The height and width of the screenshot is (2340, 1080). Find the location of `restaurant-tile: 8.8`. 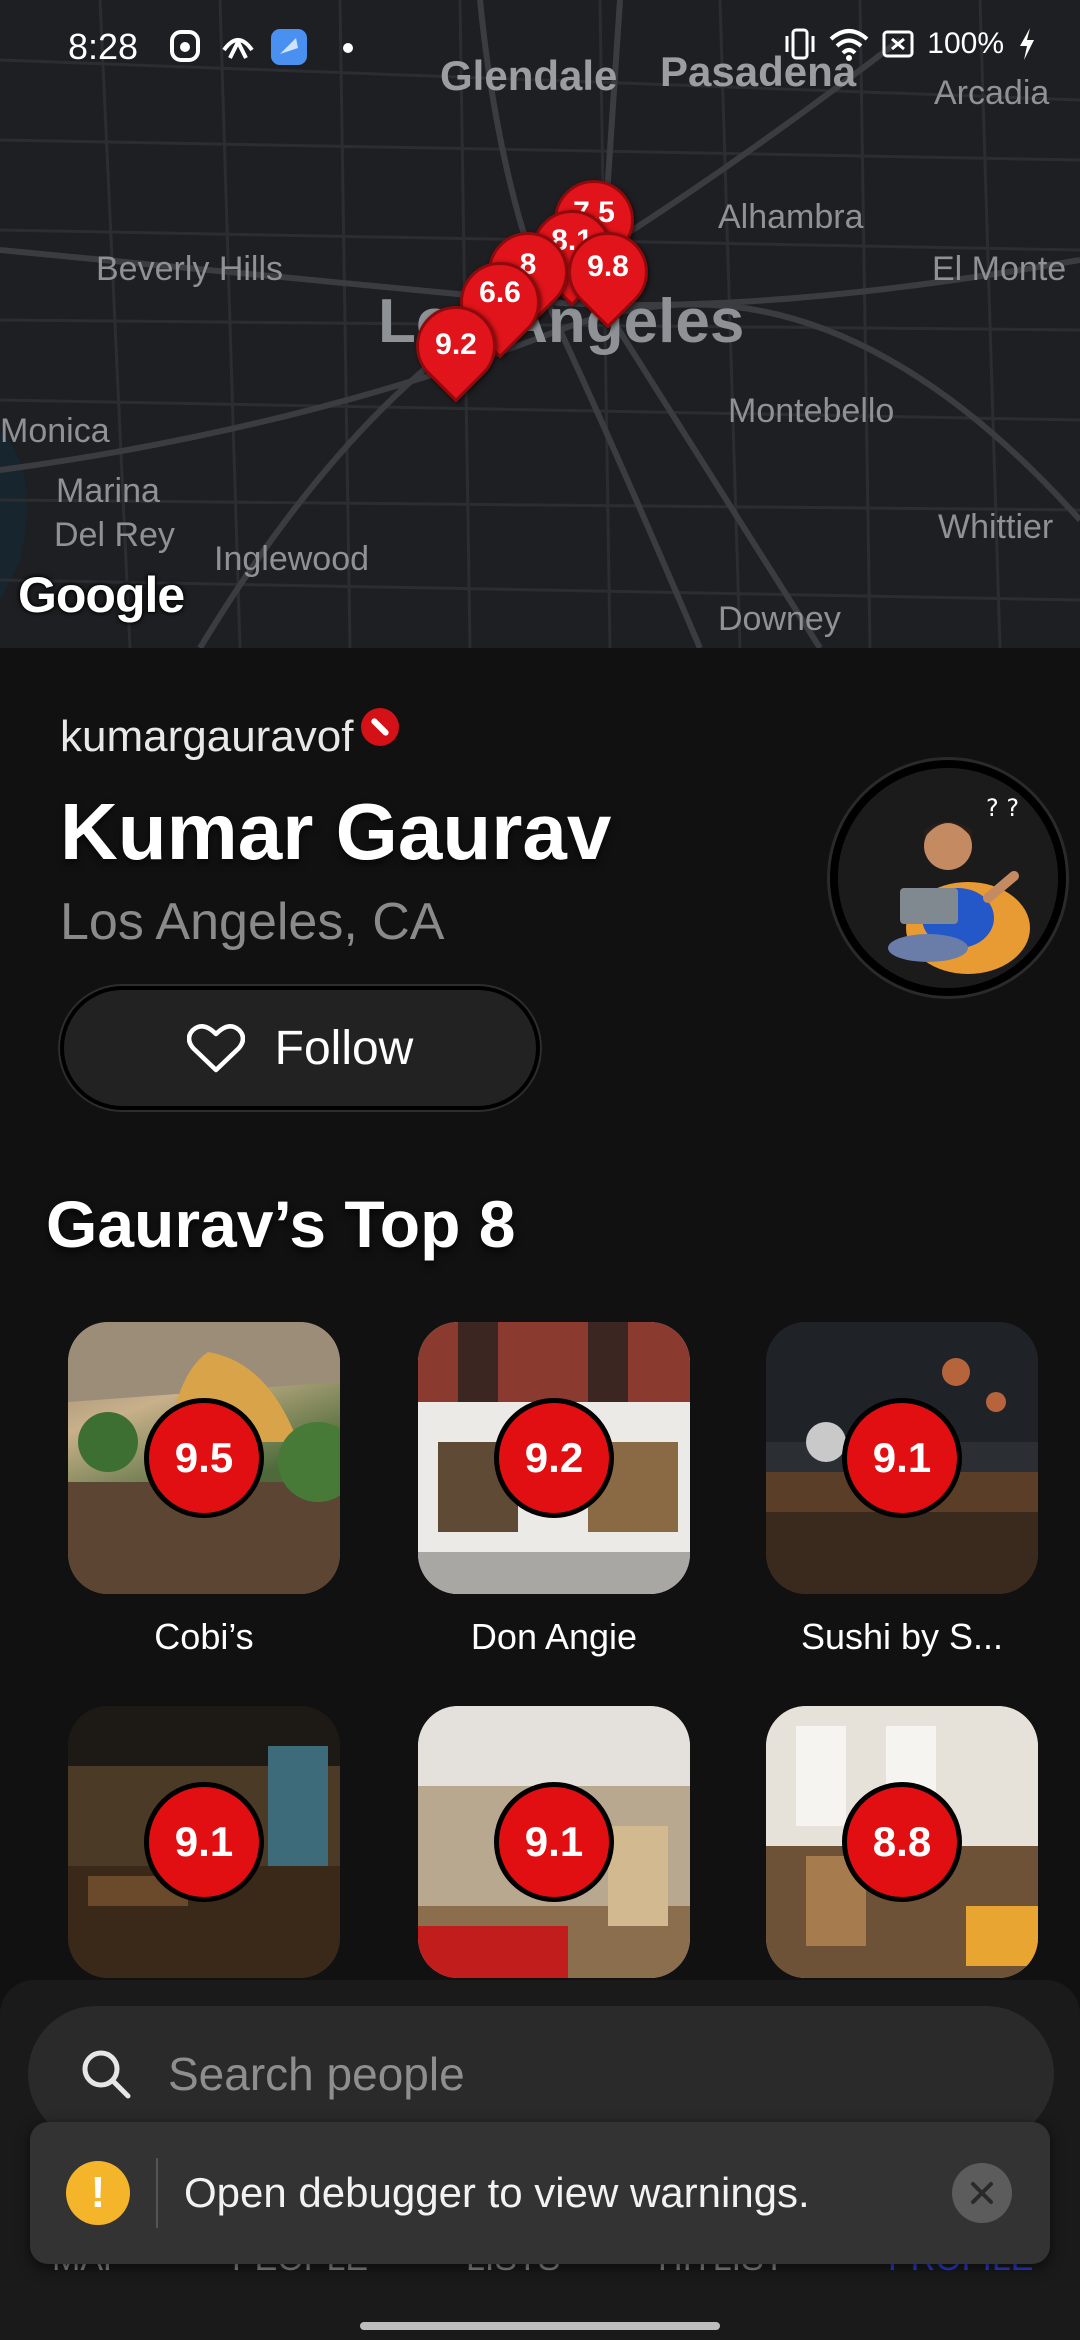

restaurant-tile: 8.8 is located at coordinates (902, 1842).